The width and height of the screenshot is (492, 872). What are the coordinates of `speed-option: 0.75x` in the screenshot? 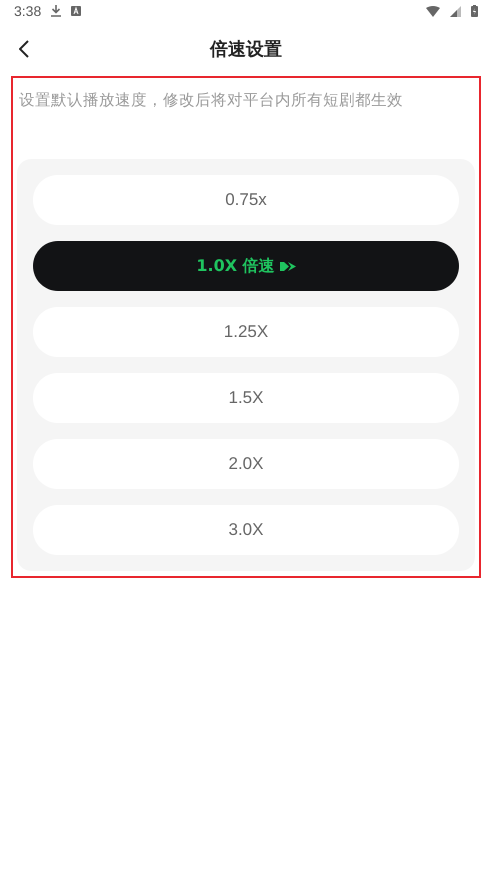 It's located at (246, 200).